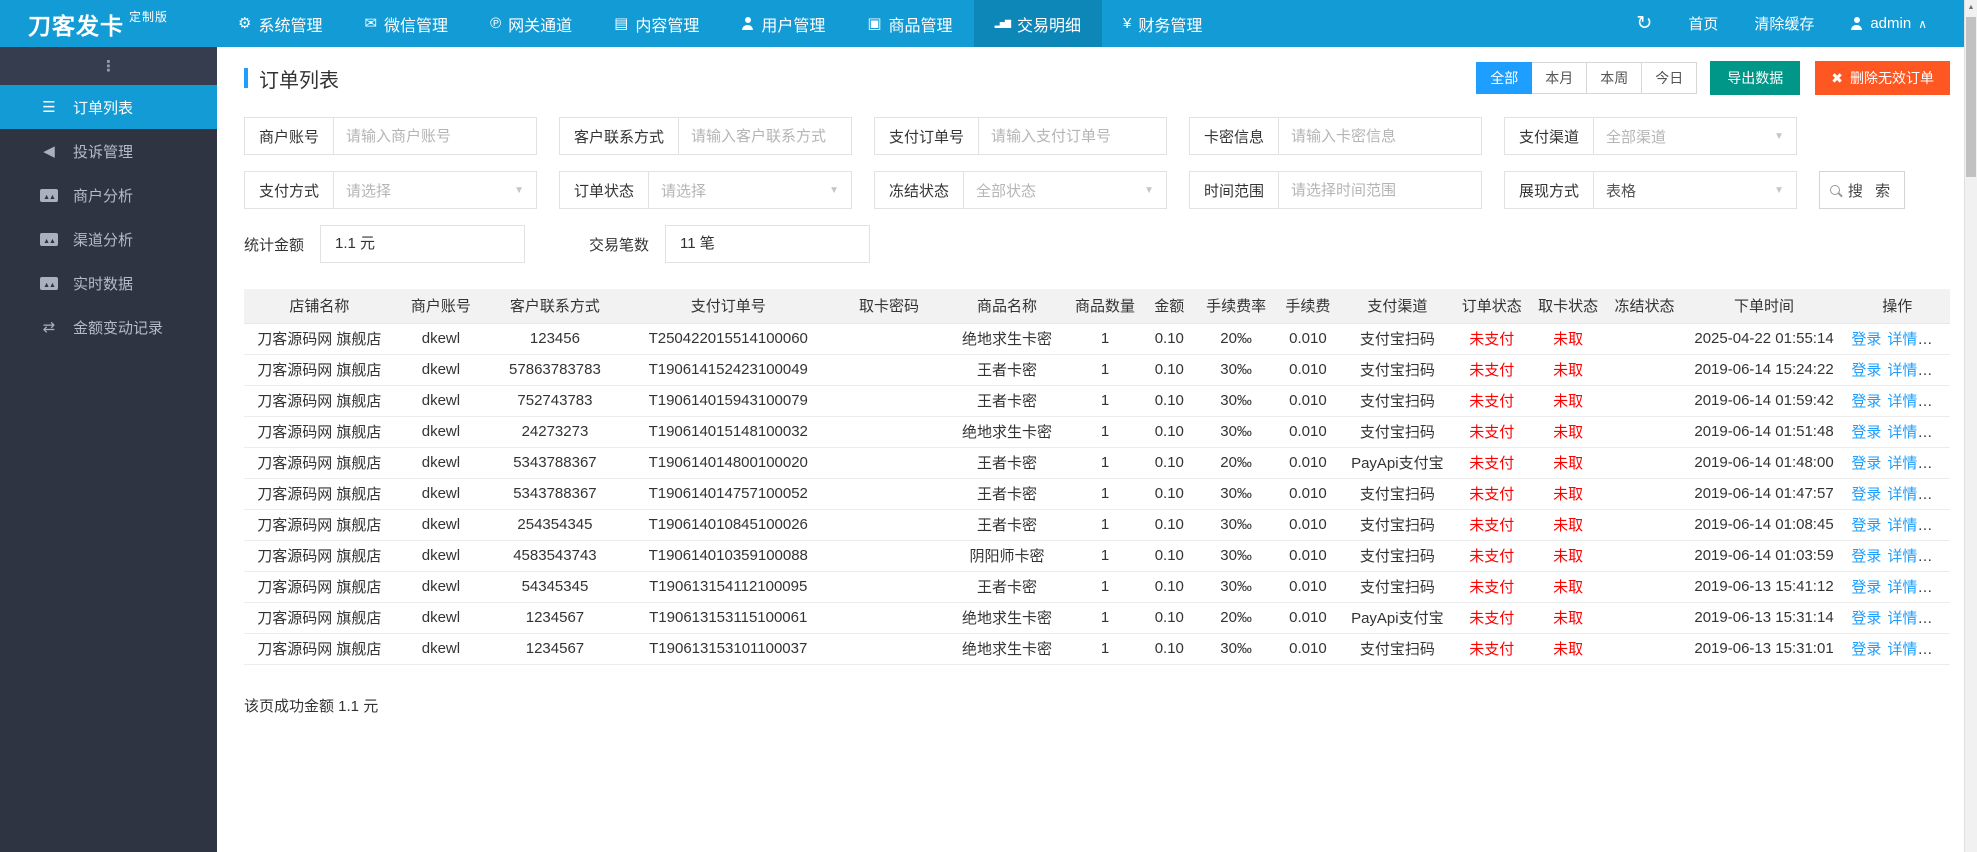 The width and height of the screenshot is (1977, 852). What do you see at coordinates (1862, 190) in the screenshot?
I see `search-button: 搜 索` at bounding box center [1862, 190].